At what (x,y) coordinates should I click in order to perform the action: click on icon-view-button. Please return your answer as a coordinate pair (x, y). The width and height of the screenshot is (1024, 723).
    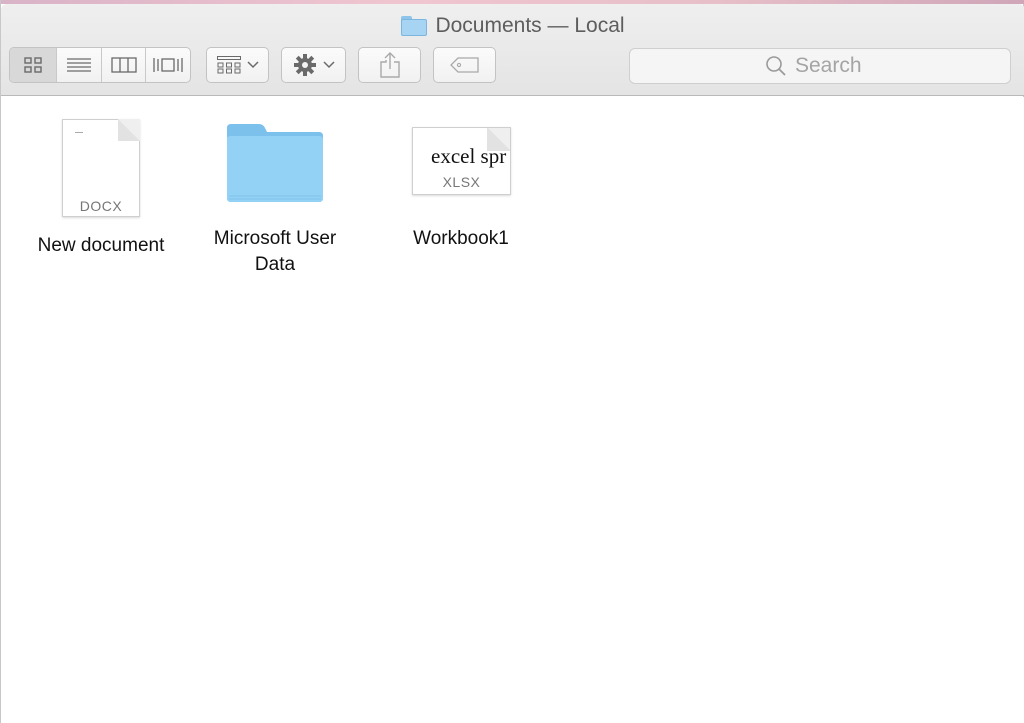
    Looking at the image, I should click on (33, 65).